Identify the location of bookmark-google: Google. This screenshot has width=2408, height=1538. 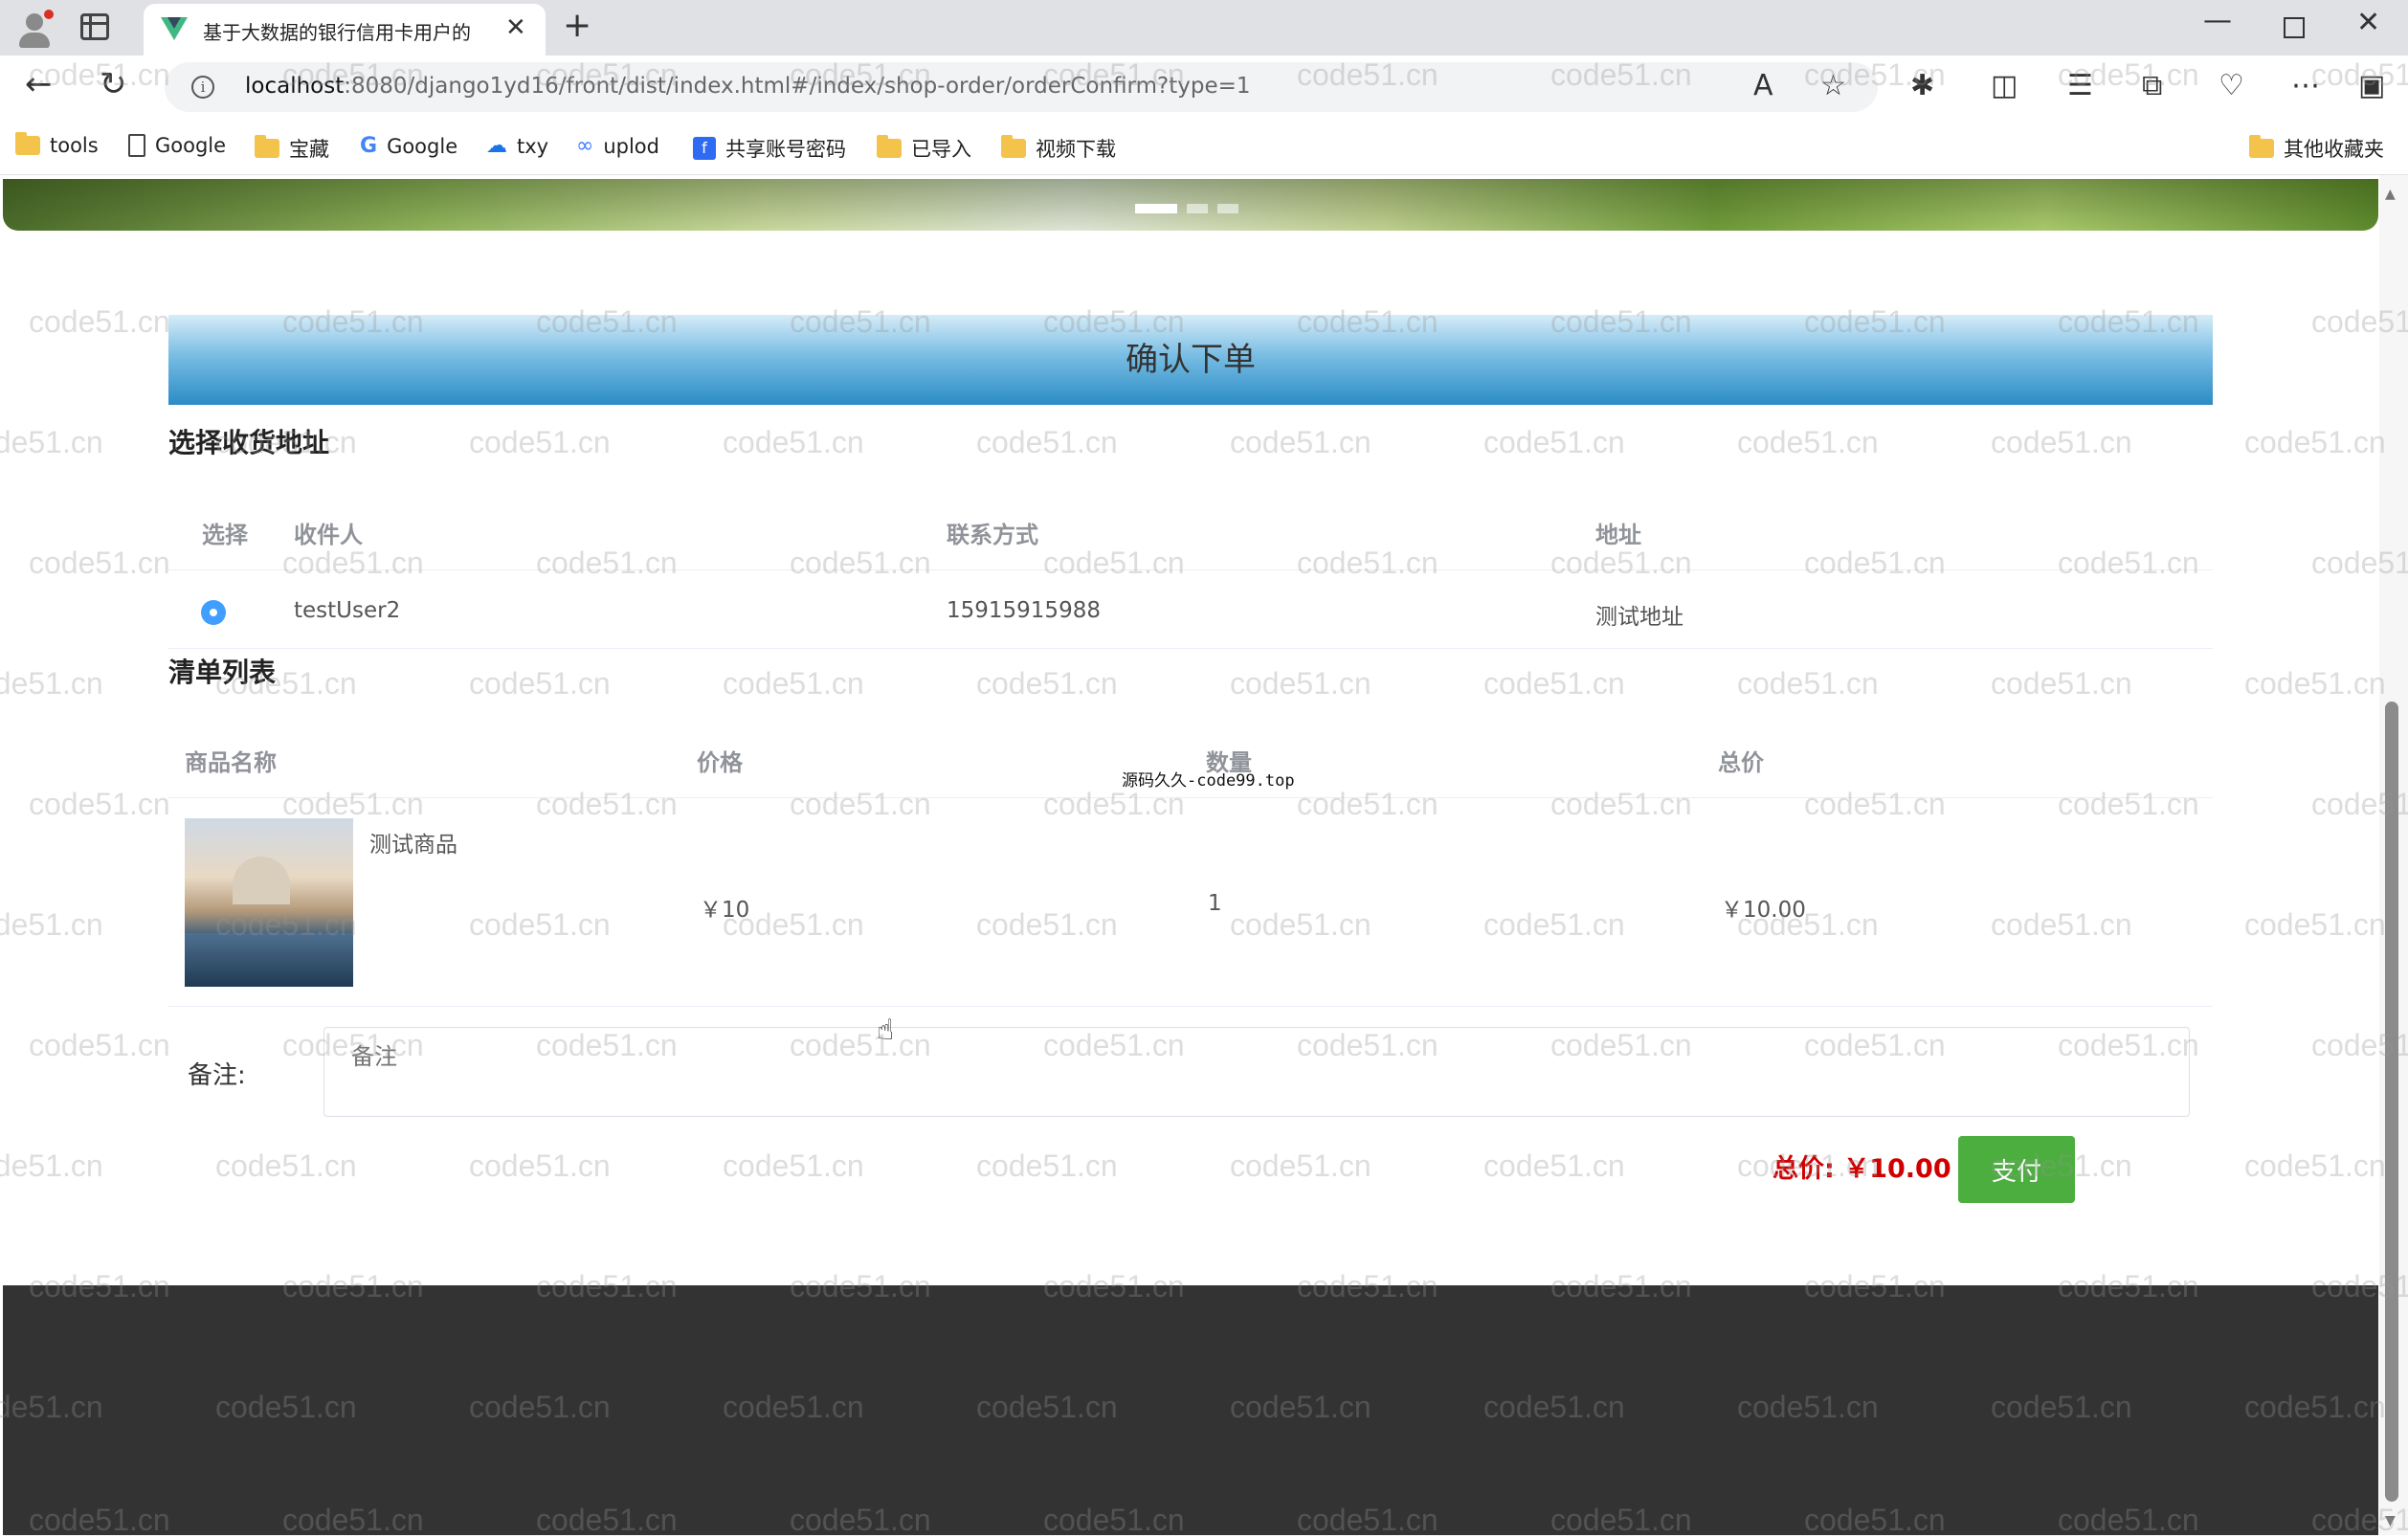
(177, 145).